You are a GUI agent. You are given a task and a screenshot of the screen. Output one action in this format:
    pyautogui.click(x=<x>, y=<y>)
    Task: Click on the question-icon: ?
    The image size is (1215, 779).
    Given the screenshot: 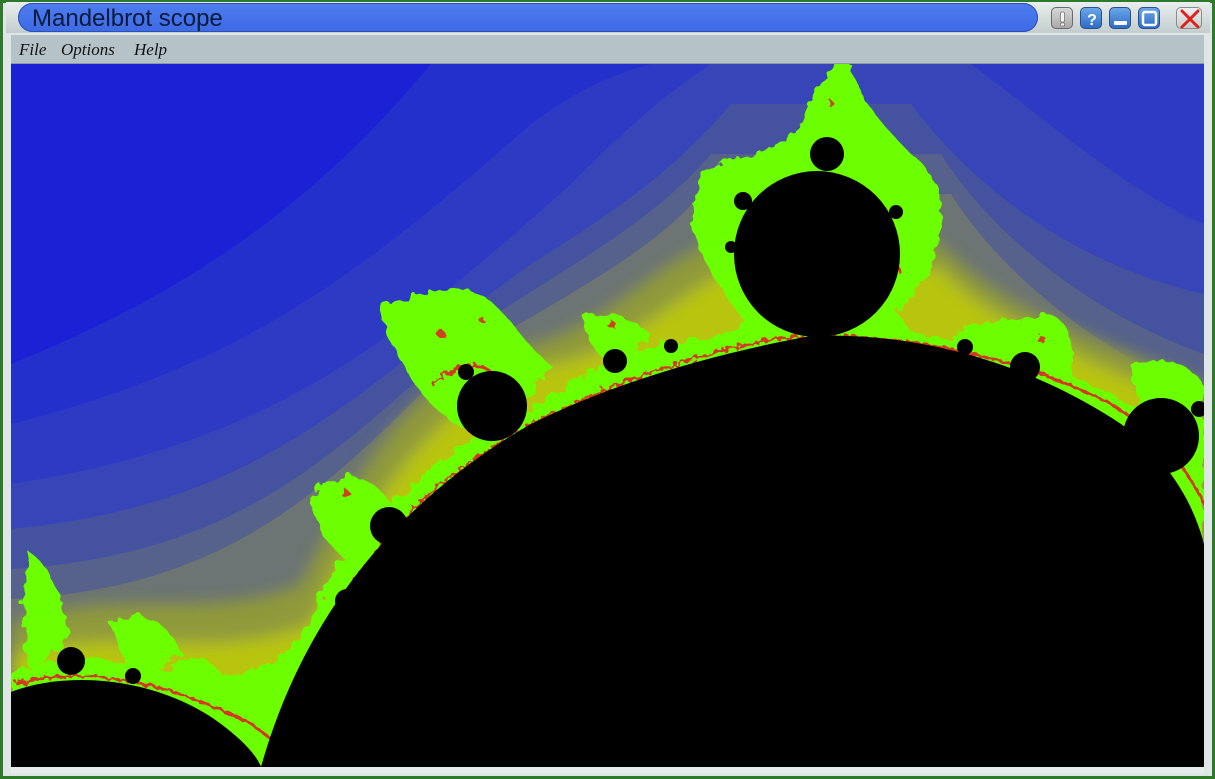 What is the action you would take?
    pyautogui.click(x=1092, y=20)
    